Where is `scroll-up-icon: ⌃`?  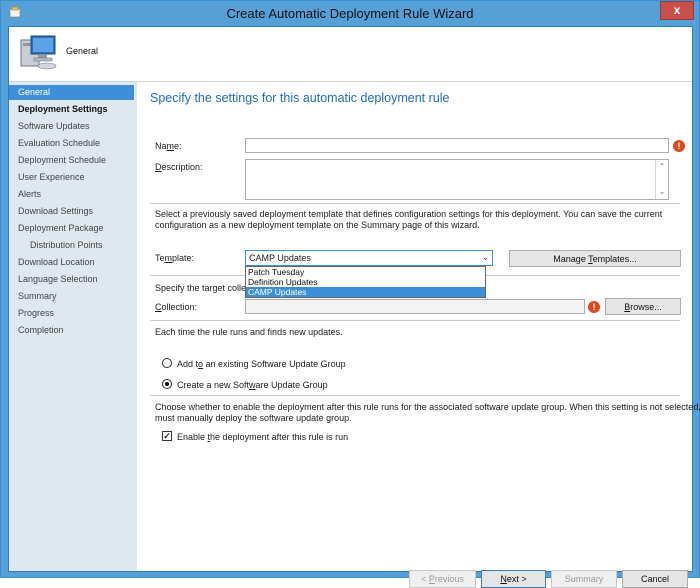
scroll-up-icon: ⌃ is located at coordinates (662, 167).